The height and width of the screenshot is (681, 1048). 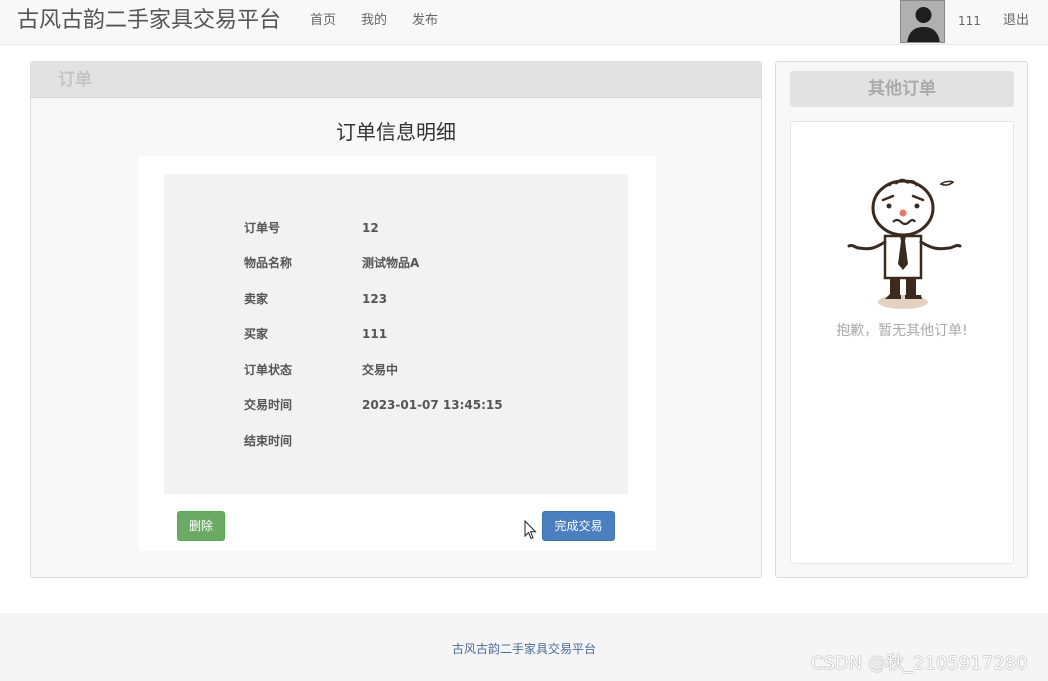 I want to click on item-name-label: 物品名称, so click(x=268, y=263).